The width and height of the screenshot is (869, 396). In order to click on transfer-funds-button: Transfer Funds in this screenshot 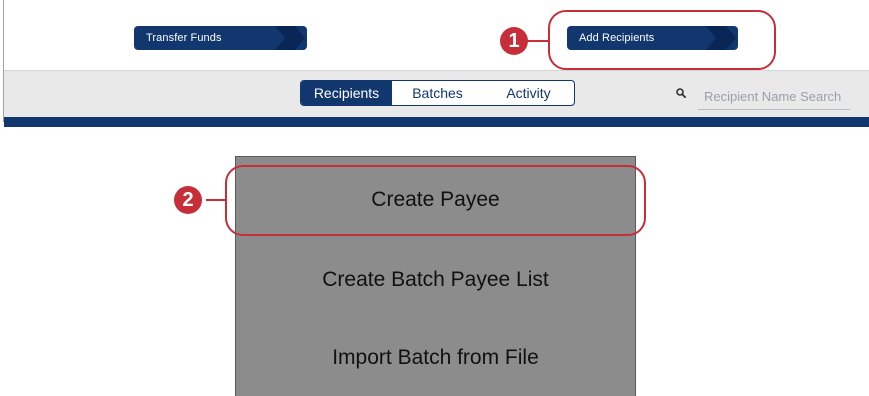, I will do `click(220, 38)`.